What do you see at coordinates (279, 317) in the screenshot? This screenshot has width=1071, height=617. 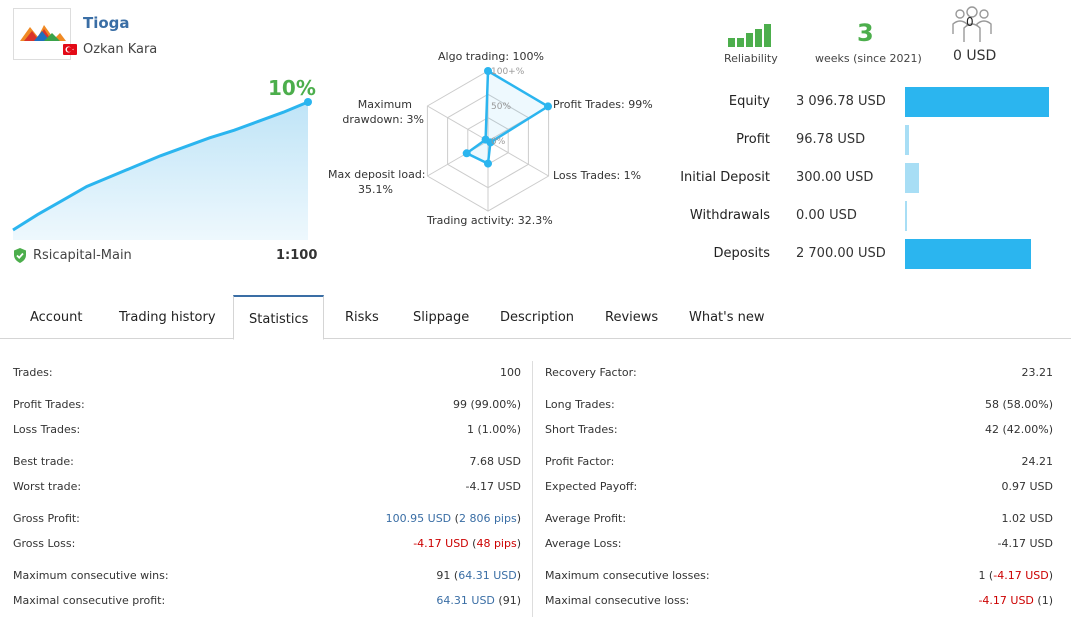 I see `tab-statistics: Statistics` at bounding box center [279, 317].